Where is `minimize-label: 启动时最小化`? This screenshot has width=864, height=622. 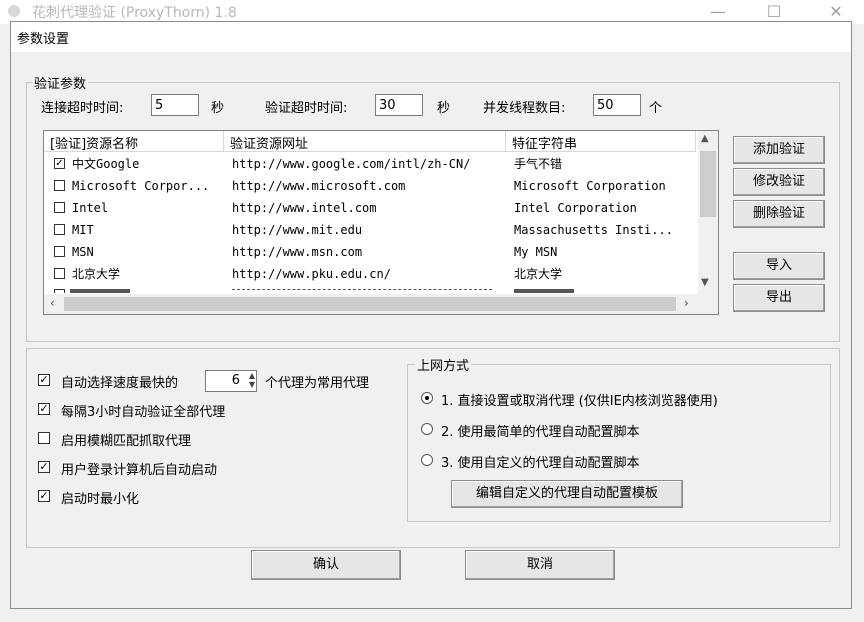
minimize-label: 启动时最小化 is located at coordinates (100, 499).